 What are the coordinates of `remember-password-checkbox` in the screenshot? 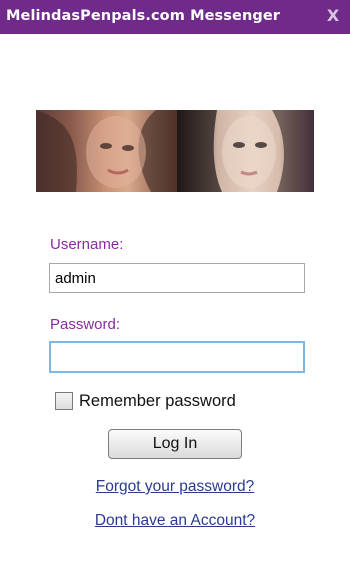 It's located at (64, 401).